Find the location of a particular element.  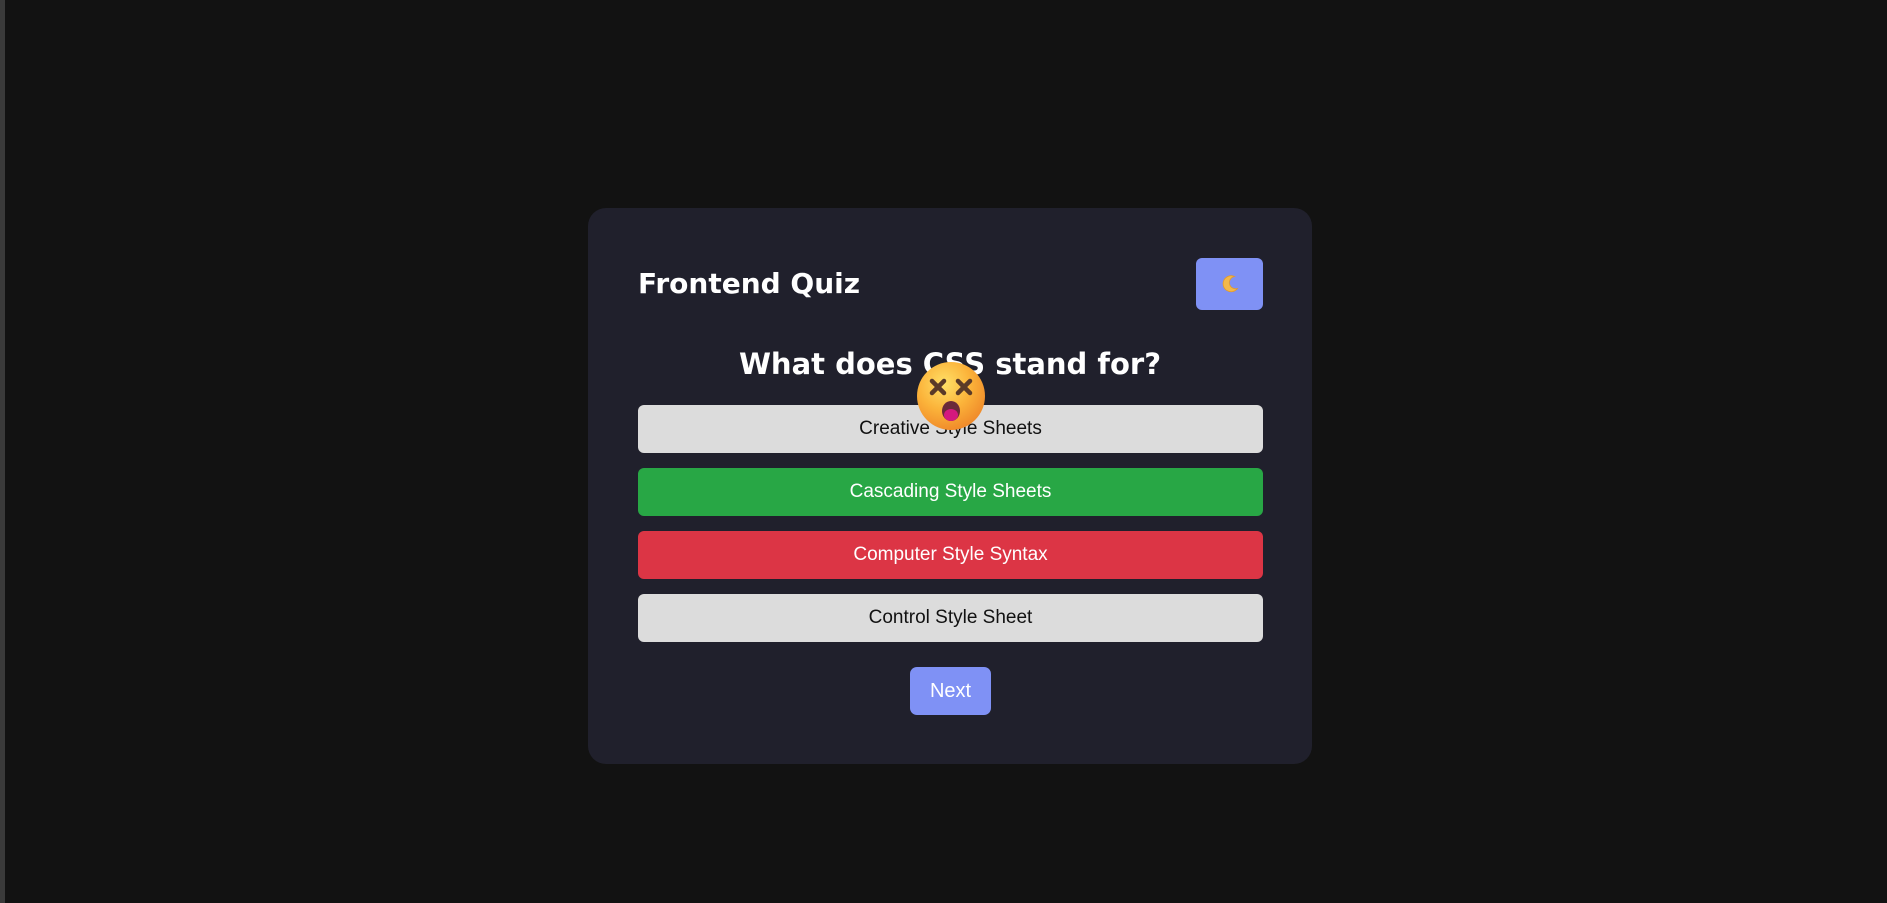

quiz-header: Frontend Quiz is located at coordinates (950, 284).